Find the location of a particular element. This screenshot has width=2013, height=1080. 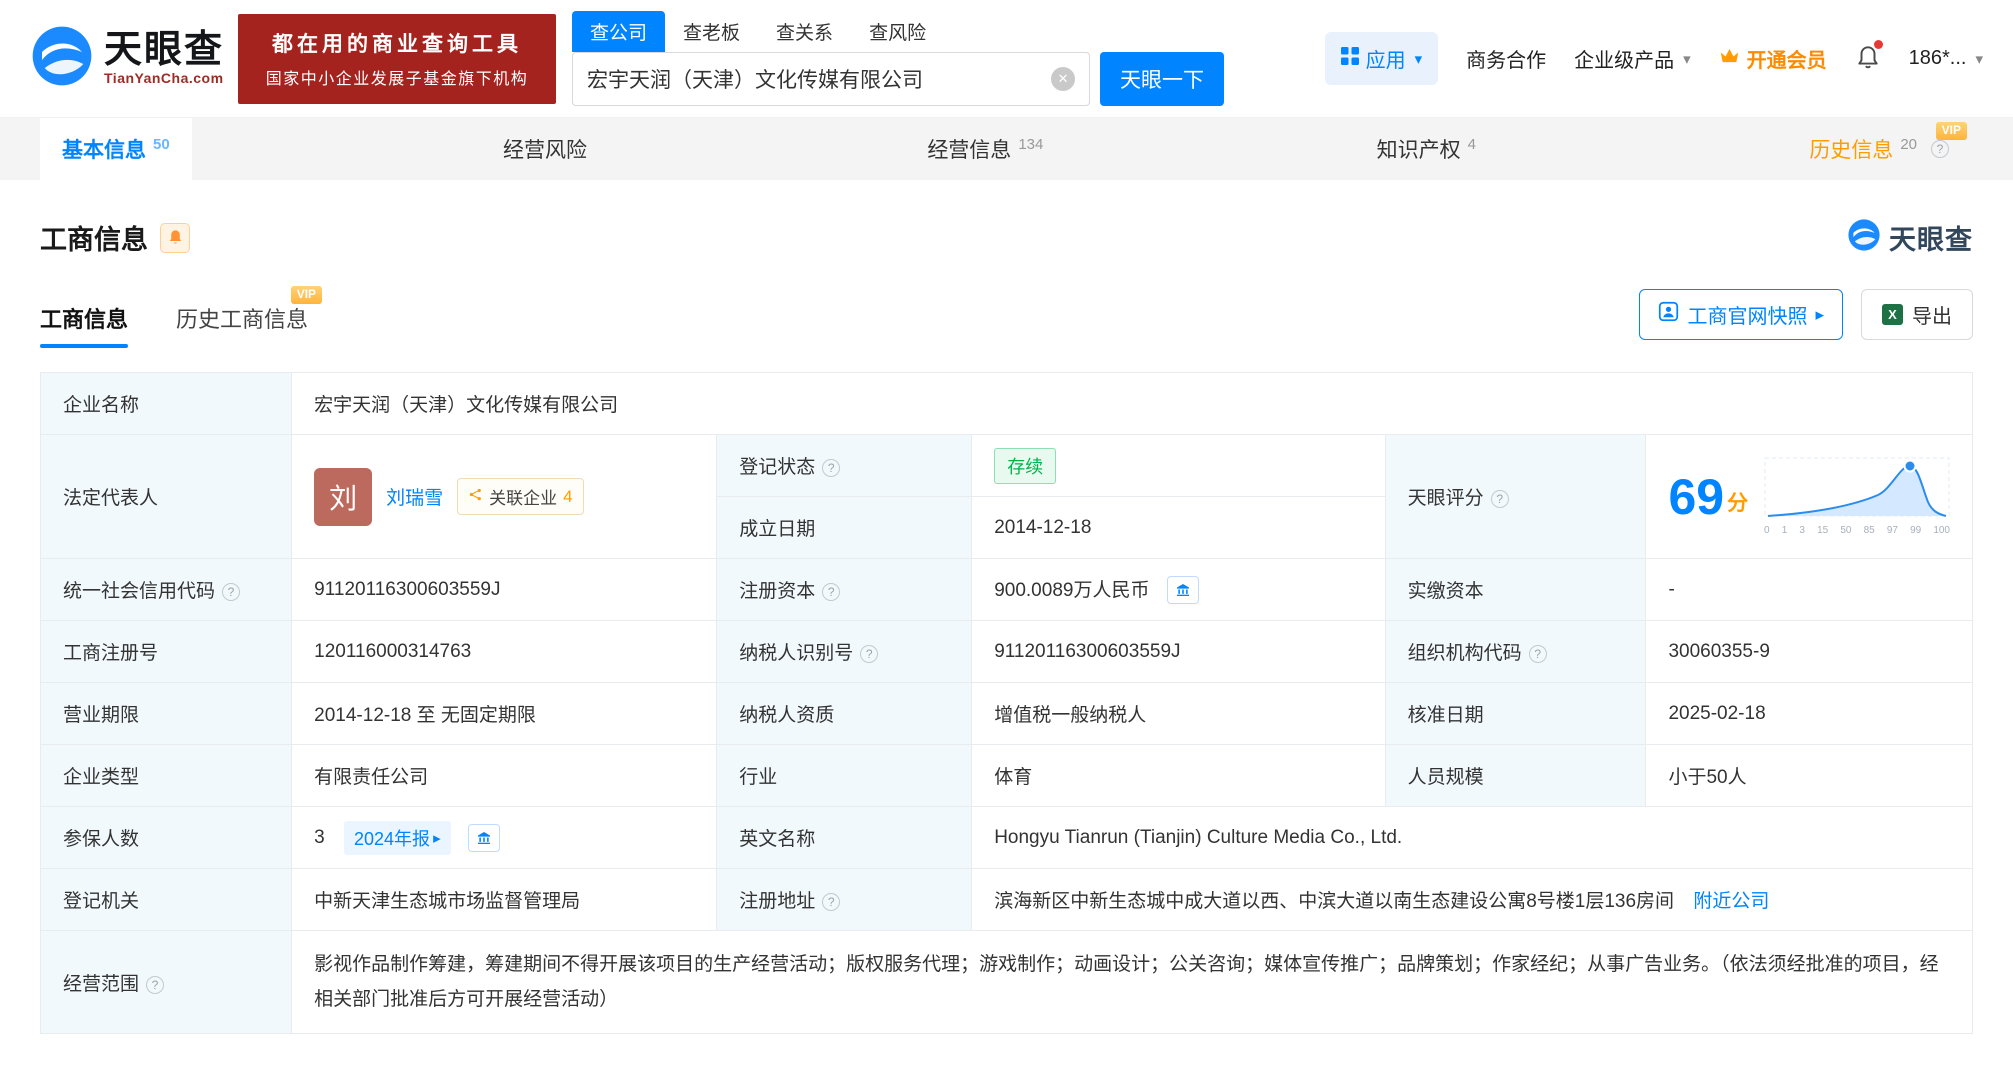

insured-bank-icon is located at coordinates (483, 837).